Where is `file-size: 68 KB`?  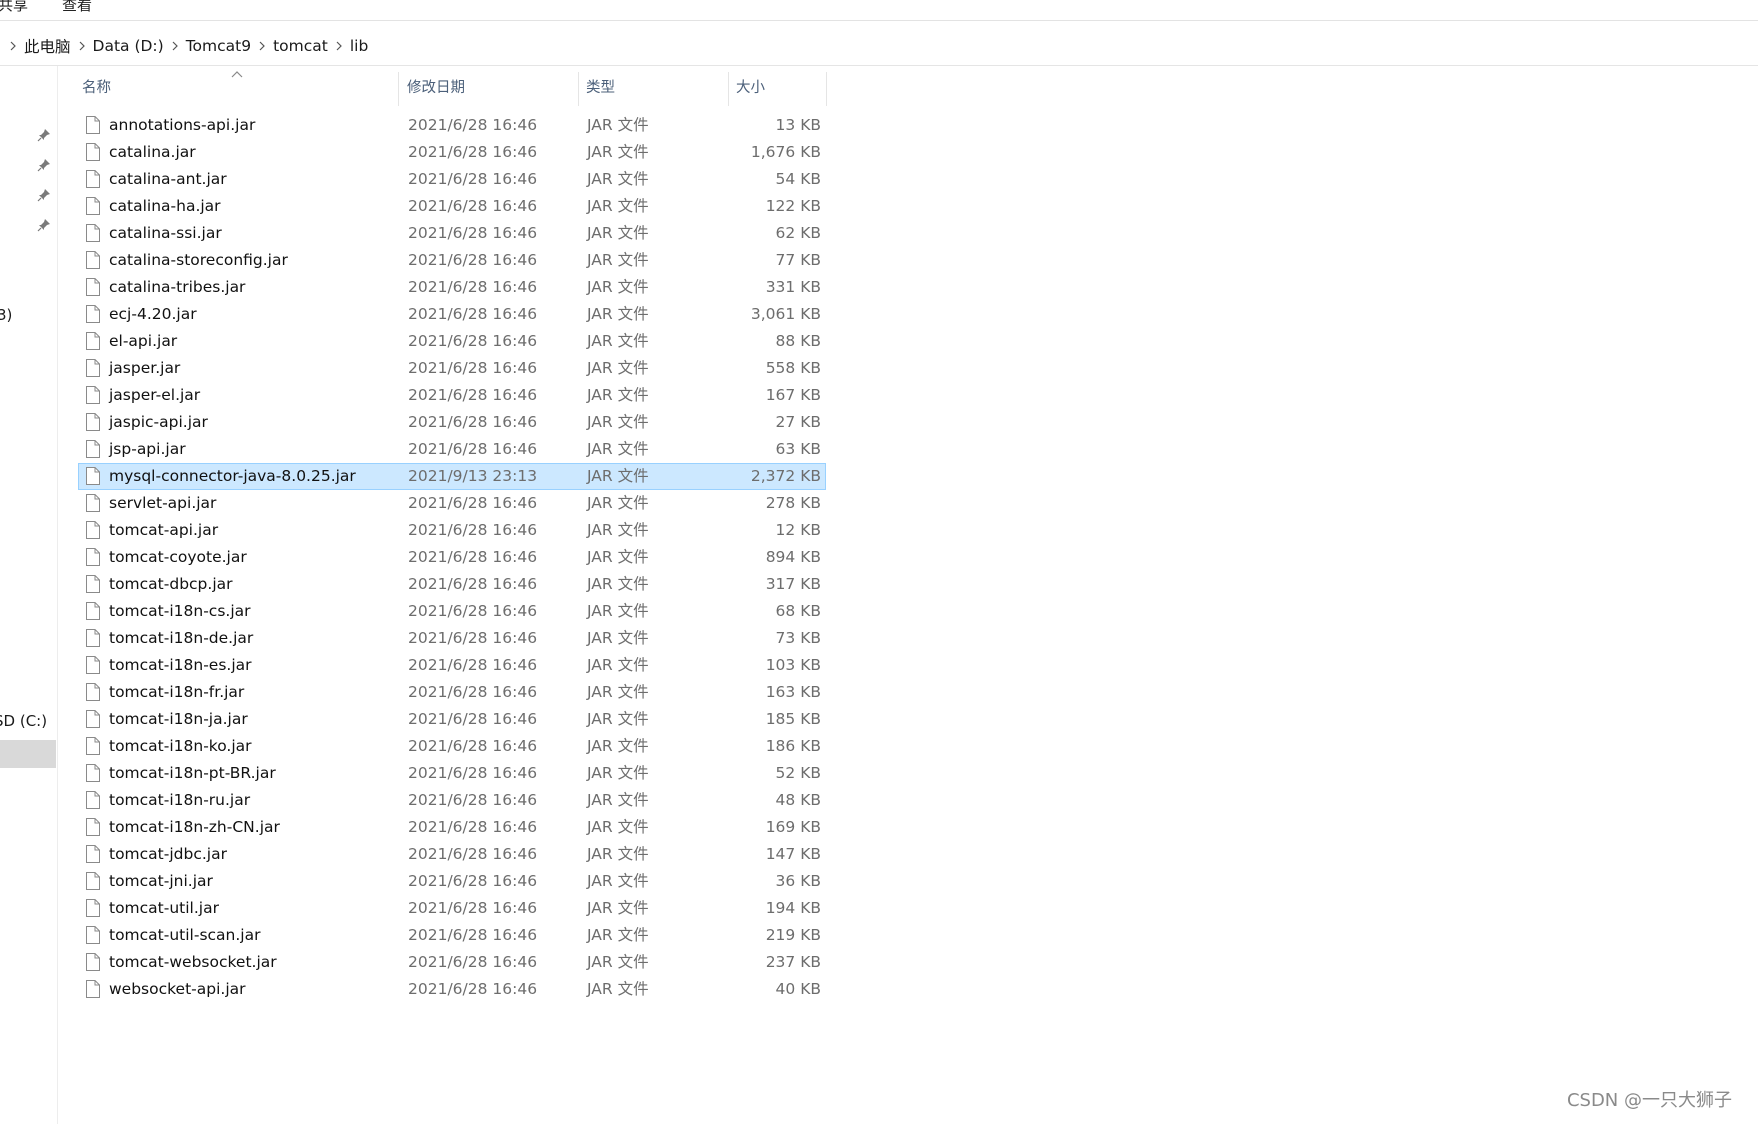
file-size: 68 KB is located at coordinates (798, 611).